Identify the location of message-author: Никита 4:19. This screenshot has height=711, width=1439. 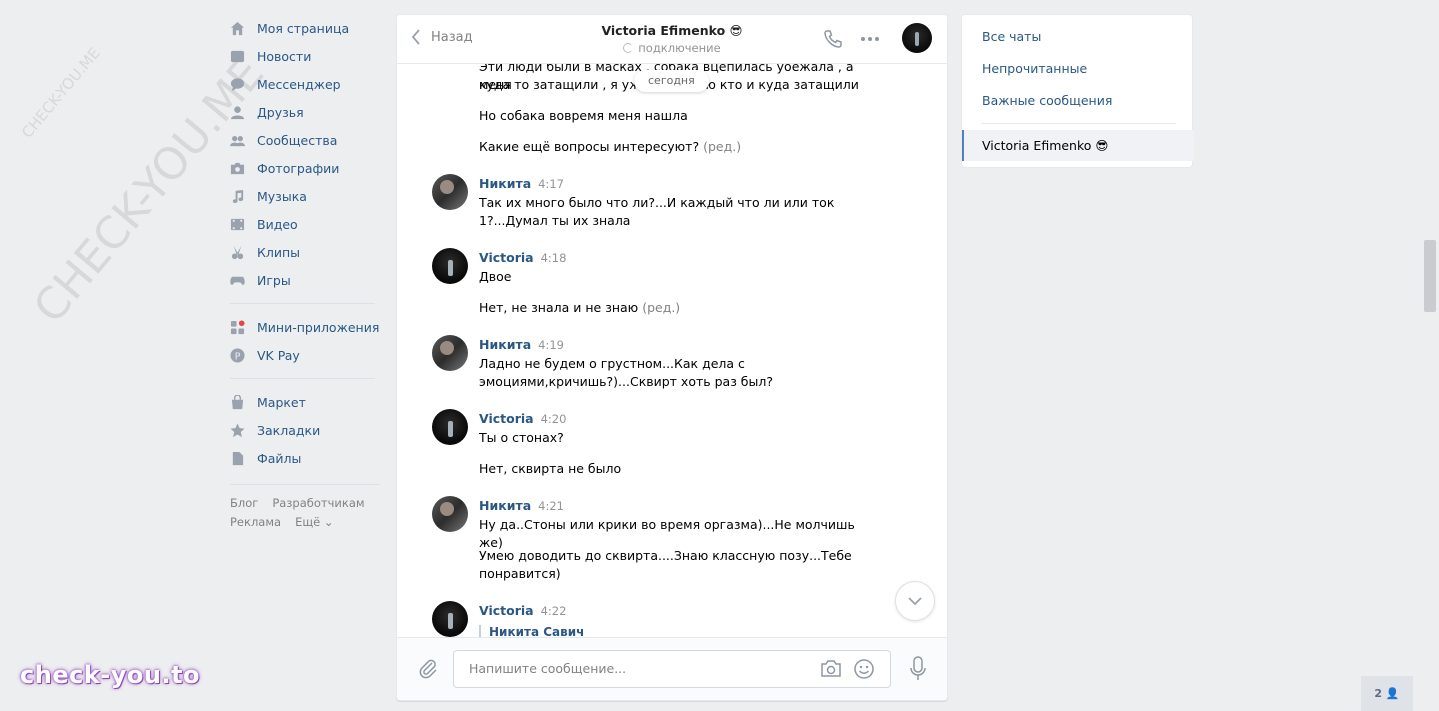
(521, 344).